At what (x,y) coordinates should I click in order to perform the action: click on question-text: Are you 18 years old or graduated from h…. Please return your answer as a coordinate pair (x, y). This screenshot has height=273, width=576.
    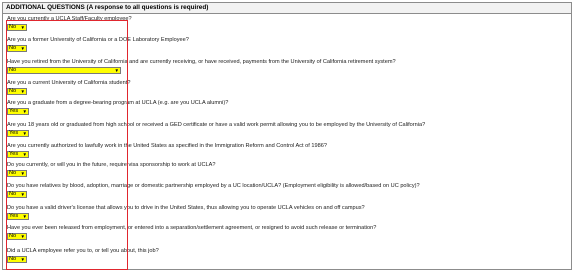
    Looking at the image, I should click on (216, 125).